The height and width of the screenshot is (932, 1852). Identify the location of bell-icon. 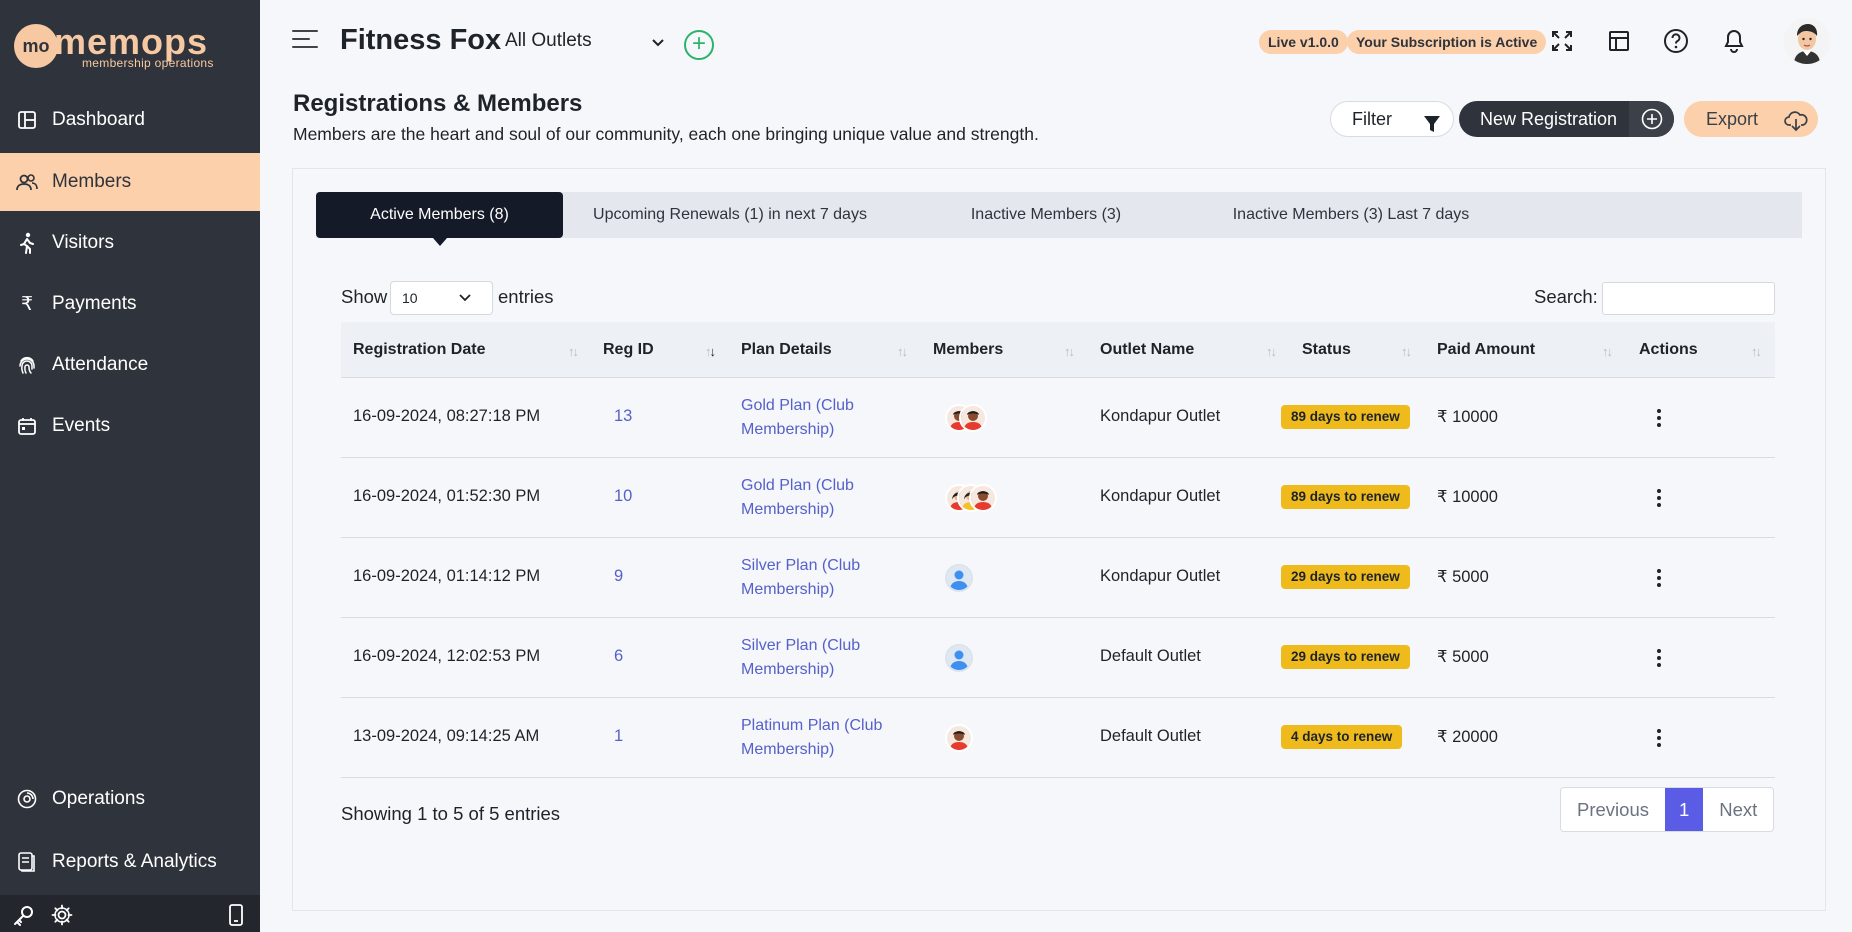
(1734, 41).